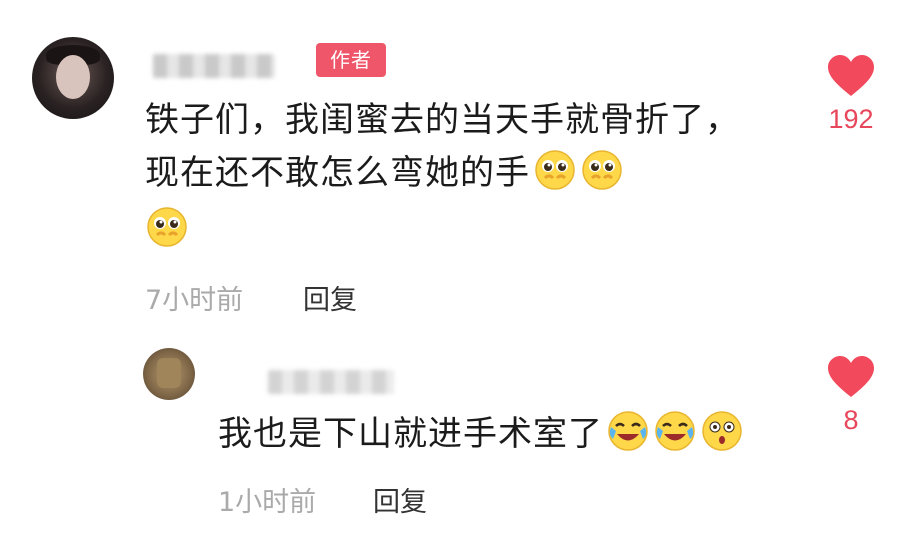  I want to click on comment-time: 7小时前, so click(194, 300).